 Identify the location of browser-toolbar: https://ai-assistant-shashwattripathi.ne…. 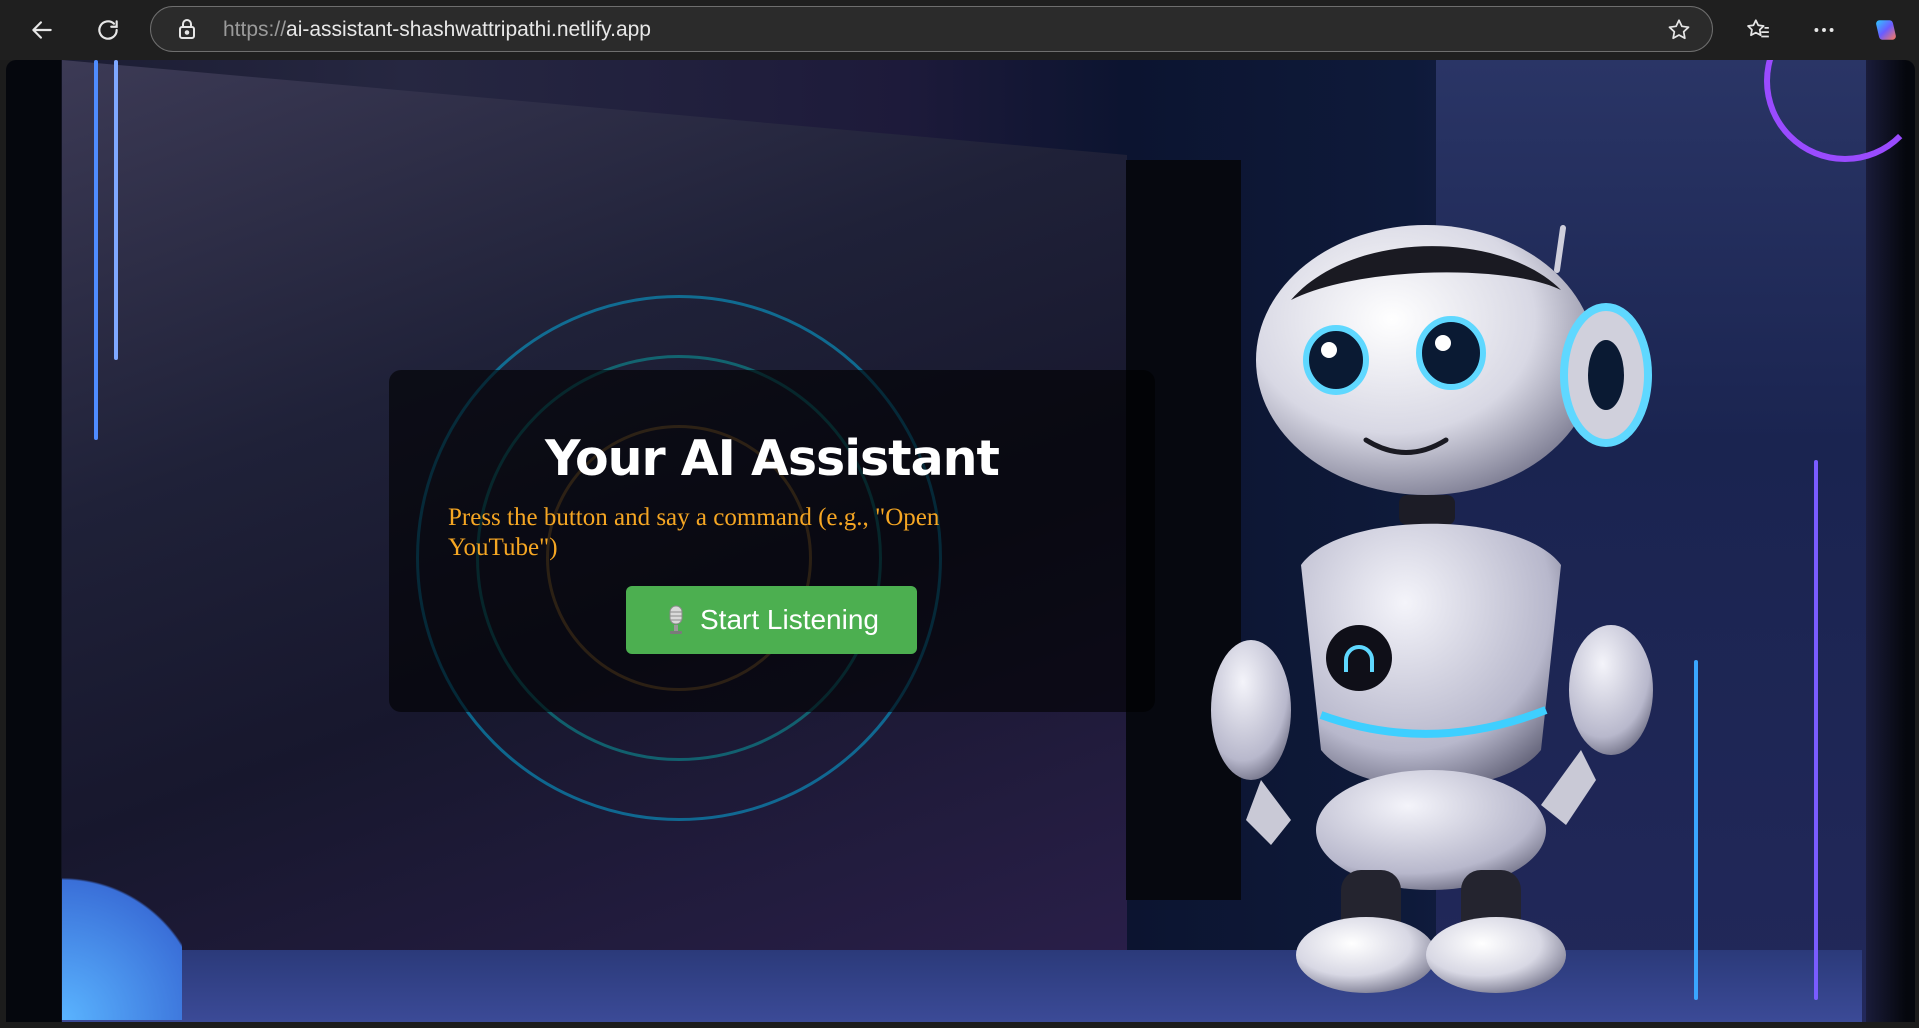
(959, 30).